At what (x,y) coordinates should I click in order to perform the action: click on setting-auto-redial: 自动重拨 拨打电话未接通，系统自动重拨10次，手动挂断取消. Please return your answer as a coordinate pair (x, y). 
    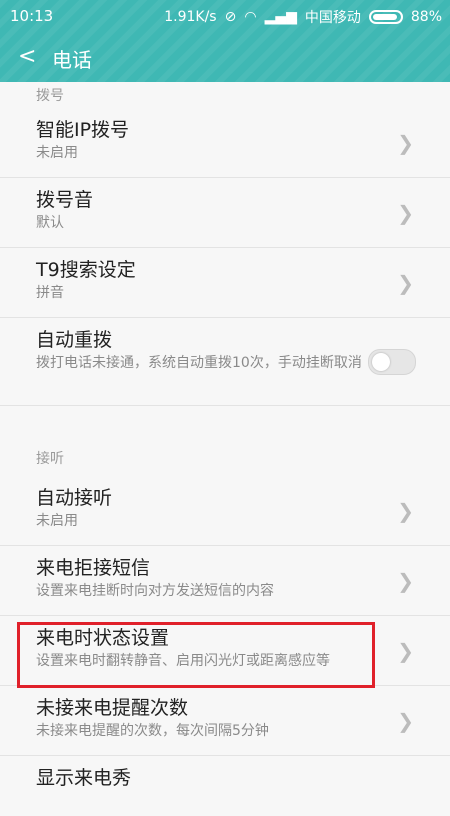
    Looking at the image, I should click on (225, 362).